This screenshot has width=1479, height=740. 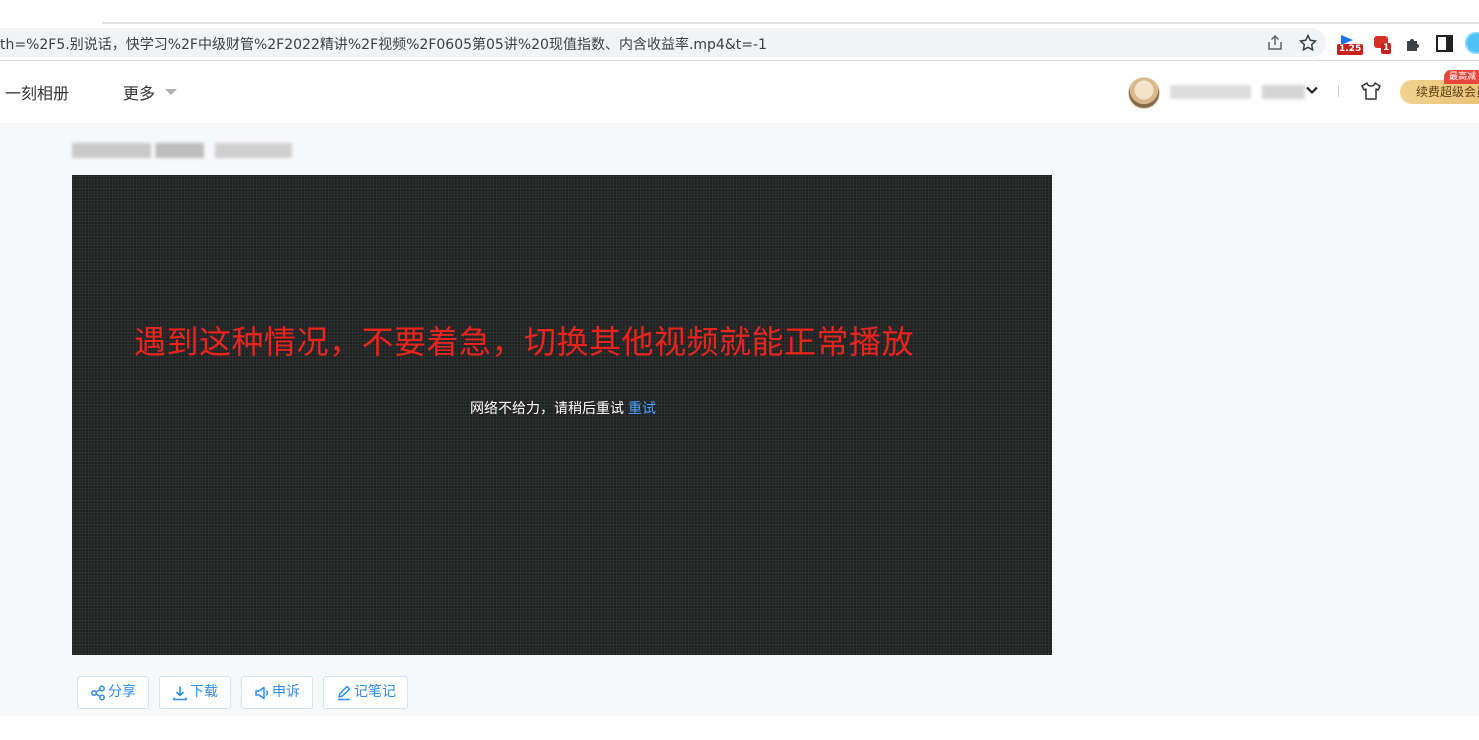 What do you see at coordinates (1312, 90) in the screenshot?
I see `chevron-down-icon` at bounding box center [1312, 90].